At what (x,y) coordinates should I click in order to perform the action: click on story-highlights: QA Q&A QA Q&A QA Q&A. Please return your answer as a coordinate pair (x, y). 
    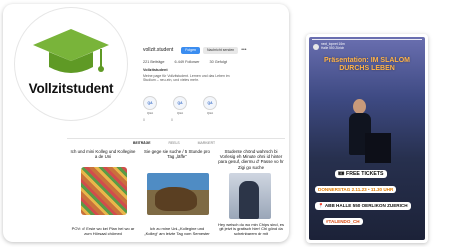
    Looking at the image, I should click on (180, 105).